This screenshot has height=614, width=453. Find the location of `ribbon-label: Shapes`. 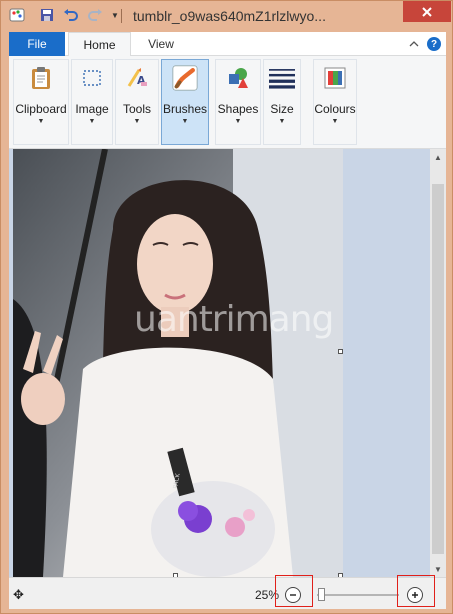

ribbon-label: Shapes is located at coordinates (238, 109).